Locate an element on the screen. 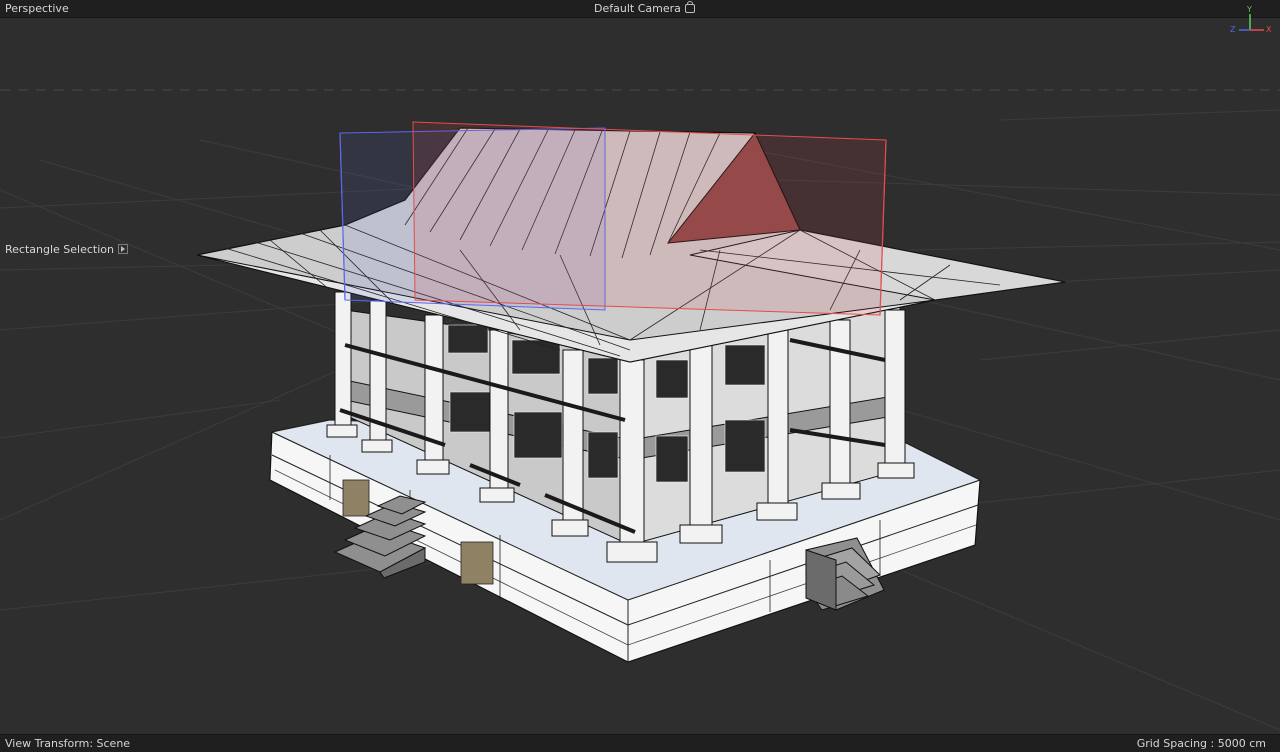 The height and width of the screenshot is (752, 1280). symmetry-planes is located at coordinates (613, 218).